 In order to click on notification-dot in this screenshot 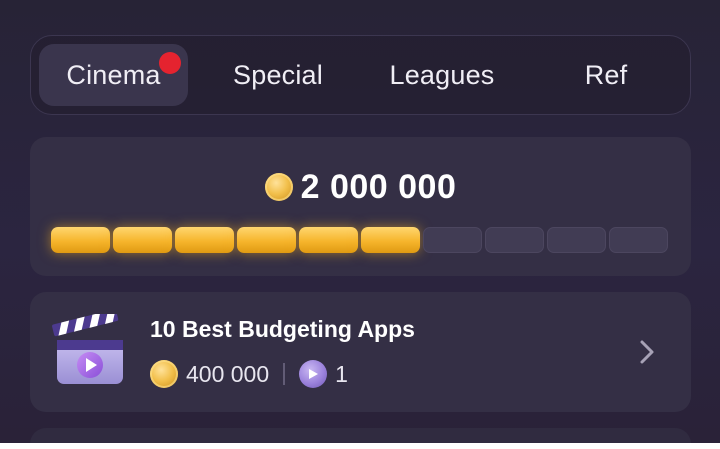, I will do `click(170, 63)`.